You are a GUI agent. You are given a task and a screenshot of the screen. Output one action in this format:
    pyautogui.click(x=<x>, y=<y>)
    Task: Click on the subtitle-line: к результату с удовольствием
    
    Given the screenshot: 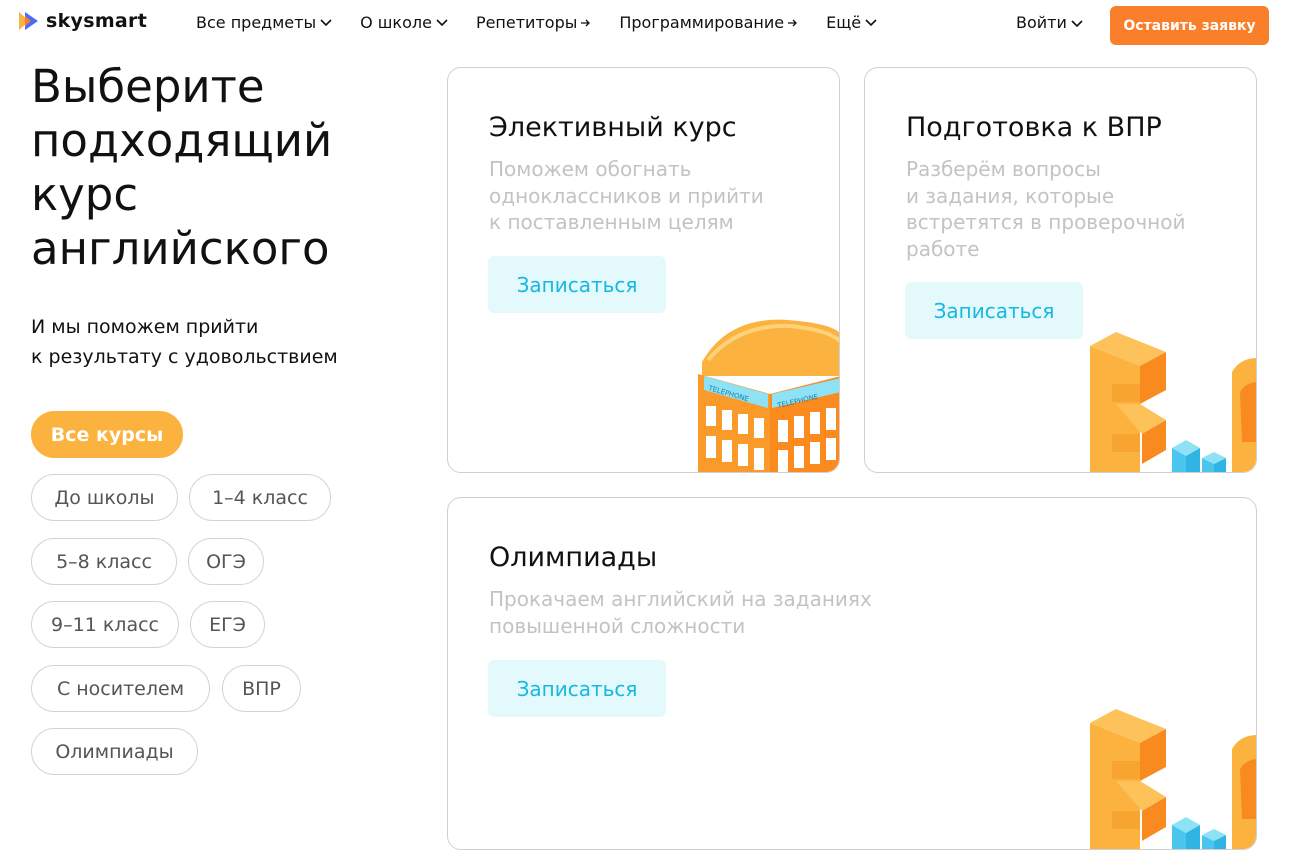 What is the action you would take?
    pyautogui.click(x=184, y=357)
    